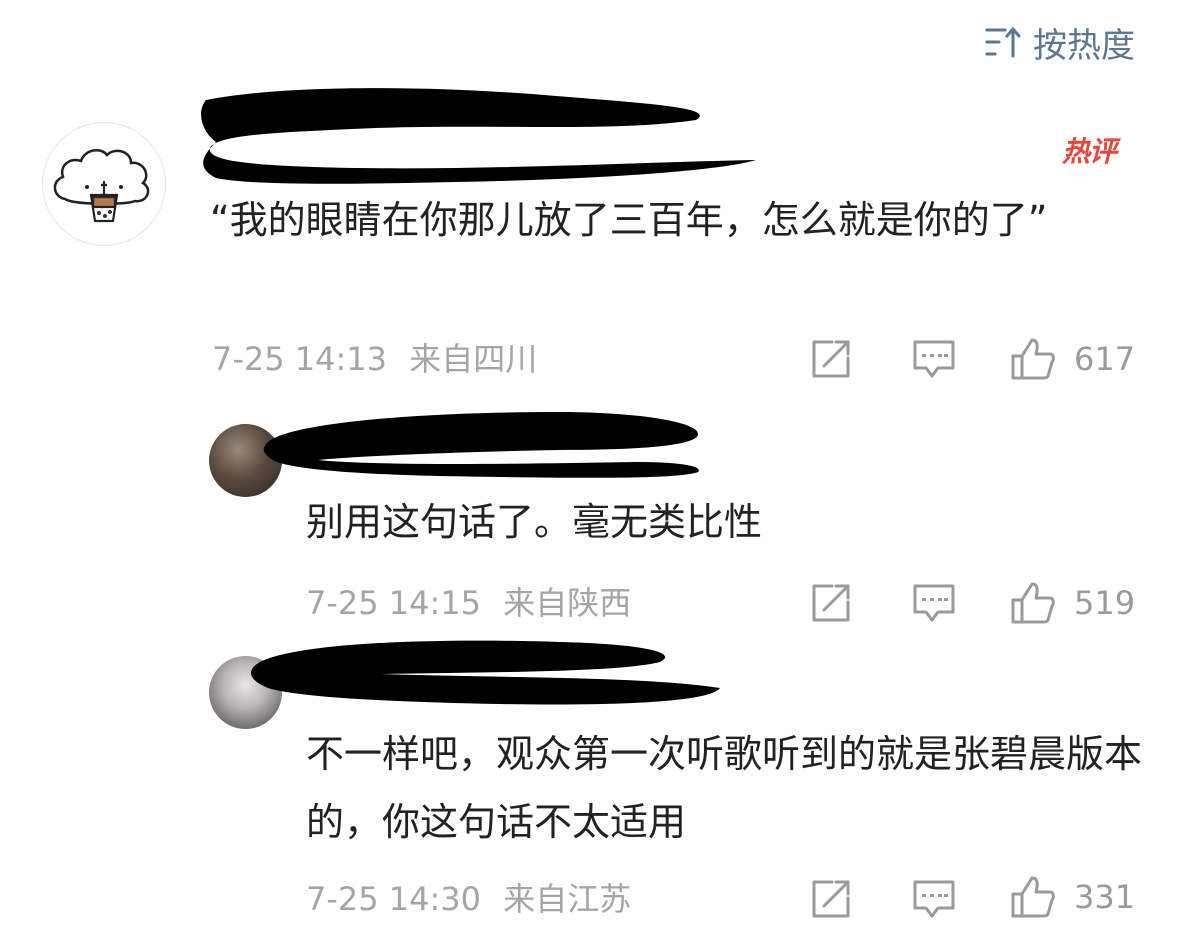  Describe the element at coordinates (394, 603) in the screenshot. I see `comment-time: 7-25 14:15` at that location.